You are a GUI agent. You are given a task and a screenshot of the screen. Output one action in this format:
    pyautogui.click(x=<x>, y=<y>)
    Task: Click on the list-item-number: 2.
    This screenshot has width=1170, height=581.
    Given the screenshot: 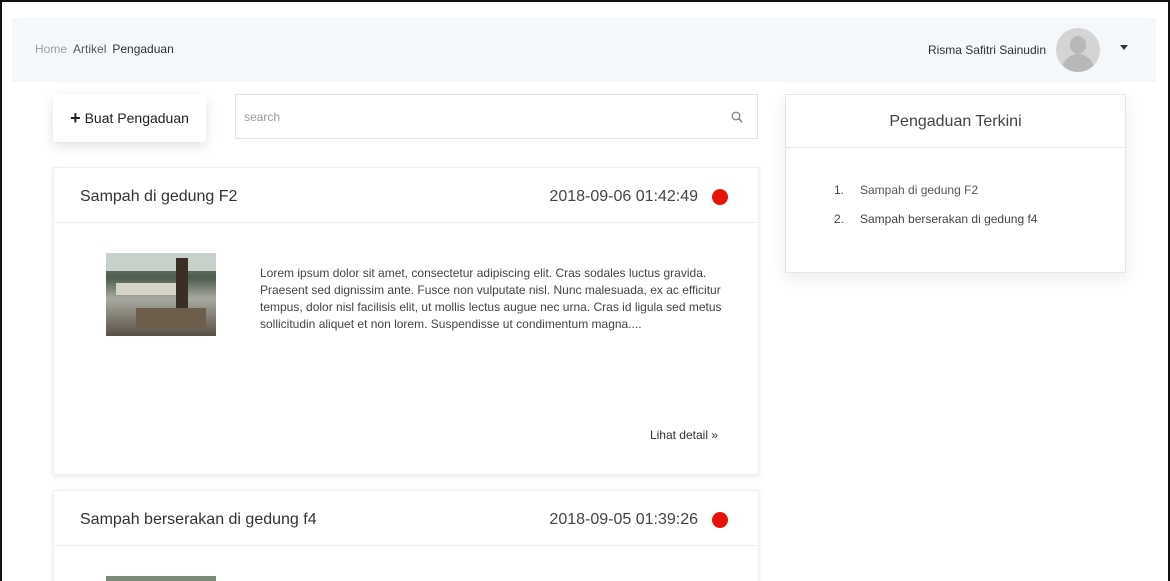 What is the action you would take?
    pyautogui.click(x=839, y=219)
    